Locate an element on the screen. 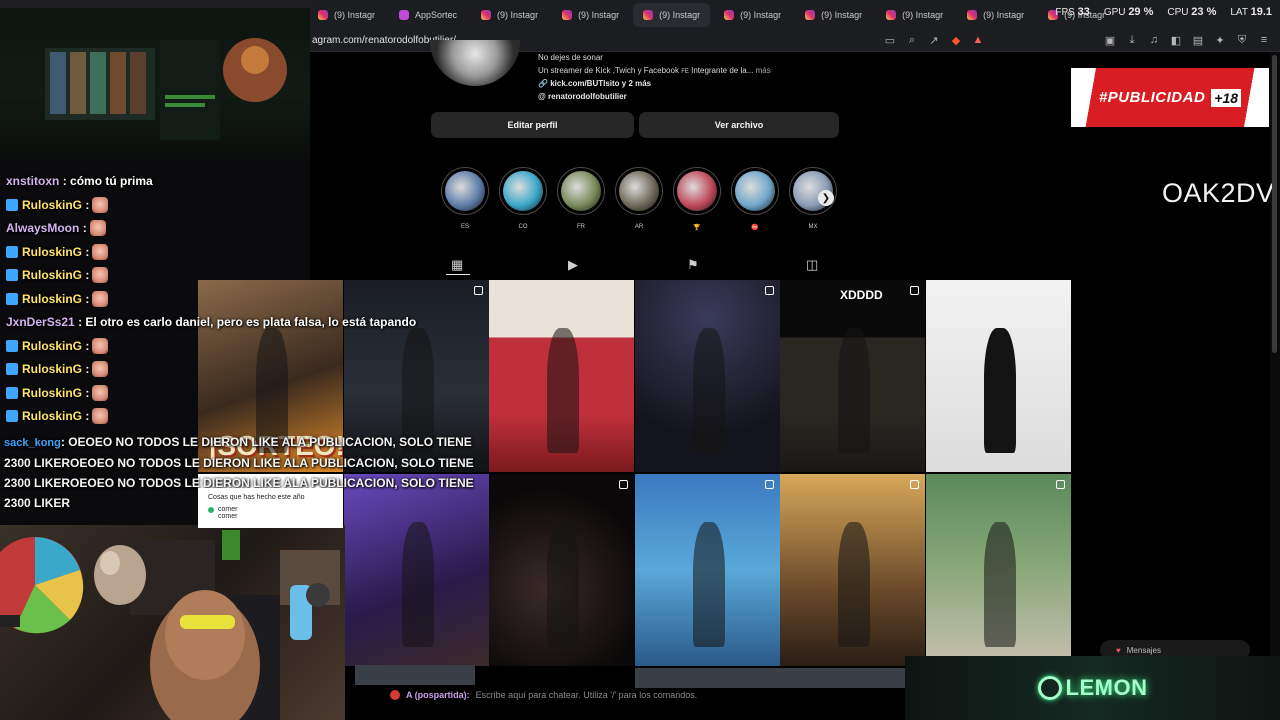 The image size is (1280, 720). webcam-image is located at coordinates (170, 625).